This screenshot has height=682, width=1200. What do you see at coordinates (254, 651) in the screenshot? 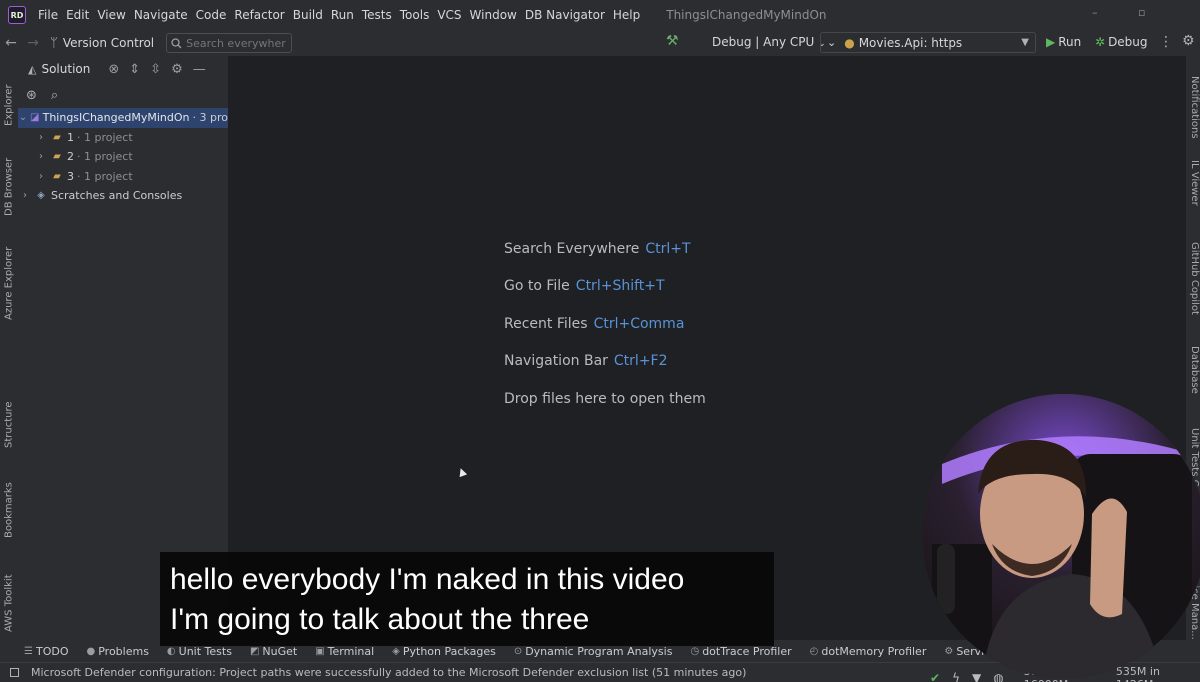
I see `nuget-icon: ◩` at bounding box center [254, 651].